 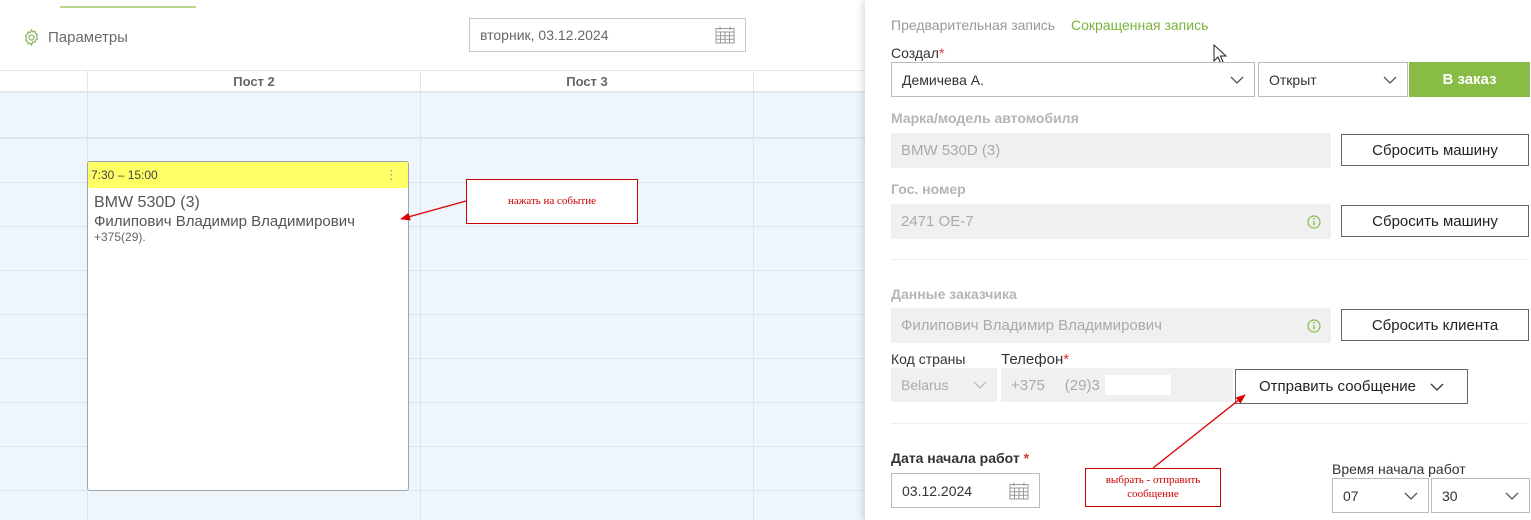 I want to click on annotation-click-event: нажать на событие, so click(x=552, y=201).